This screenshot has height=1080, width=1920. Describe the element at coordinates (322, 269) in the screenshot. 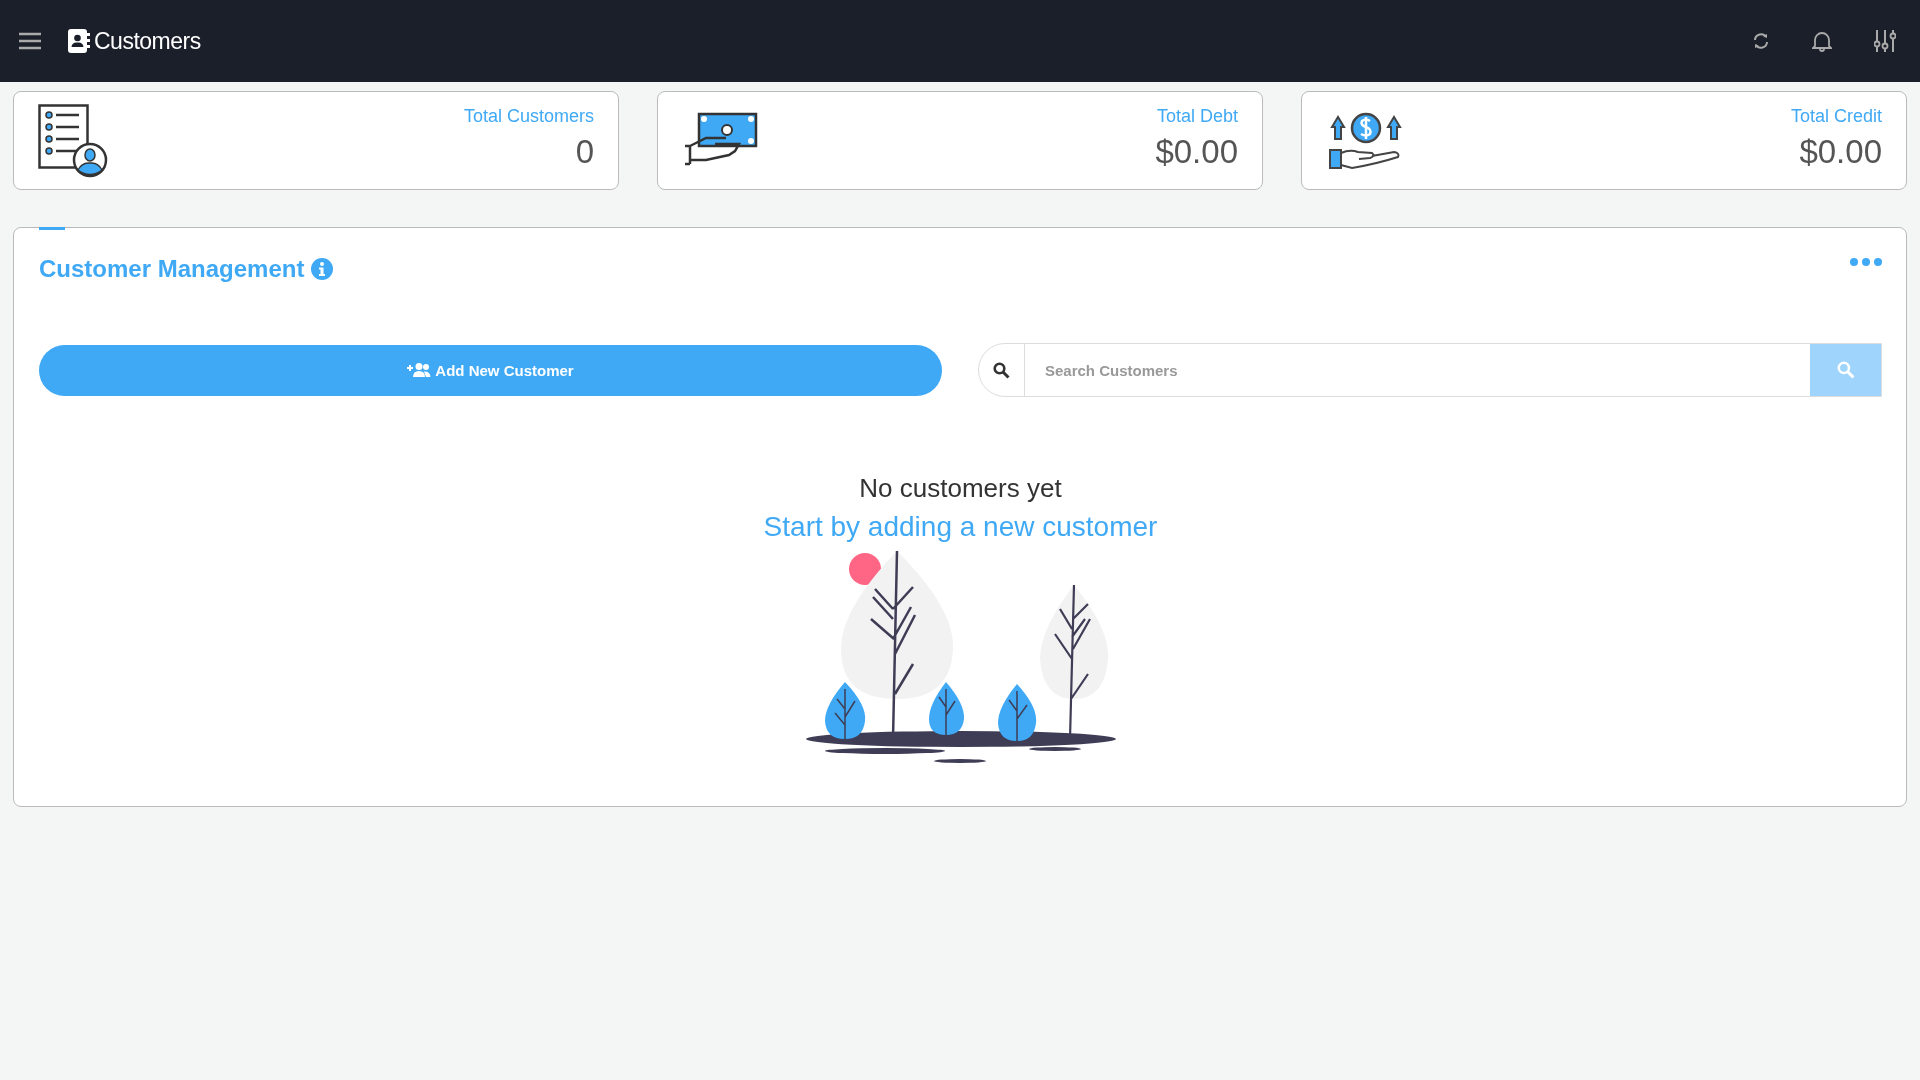

I see `info-icon` at that location.